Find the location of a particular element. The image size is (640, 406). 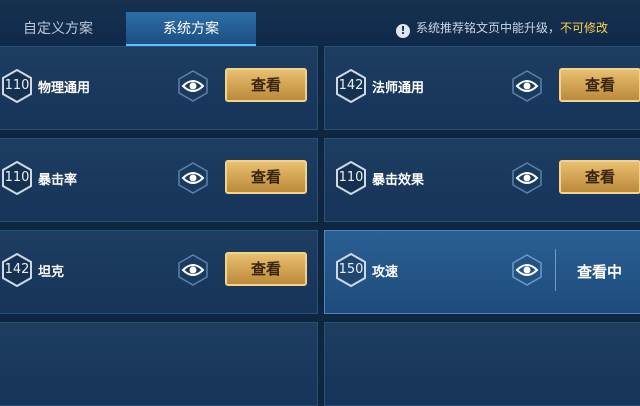

exclamation-icon: ! is located at coordinates (403, 31).